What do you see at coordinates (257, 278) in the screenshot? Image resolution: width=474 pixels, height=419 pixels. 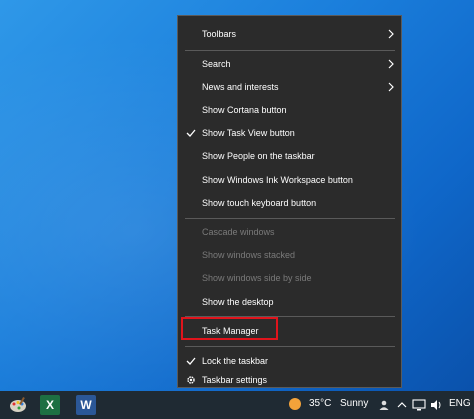 I see `menu-item-label: Show windows side by side` at bounding box center [257, 278].